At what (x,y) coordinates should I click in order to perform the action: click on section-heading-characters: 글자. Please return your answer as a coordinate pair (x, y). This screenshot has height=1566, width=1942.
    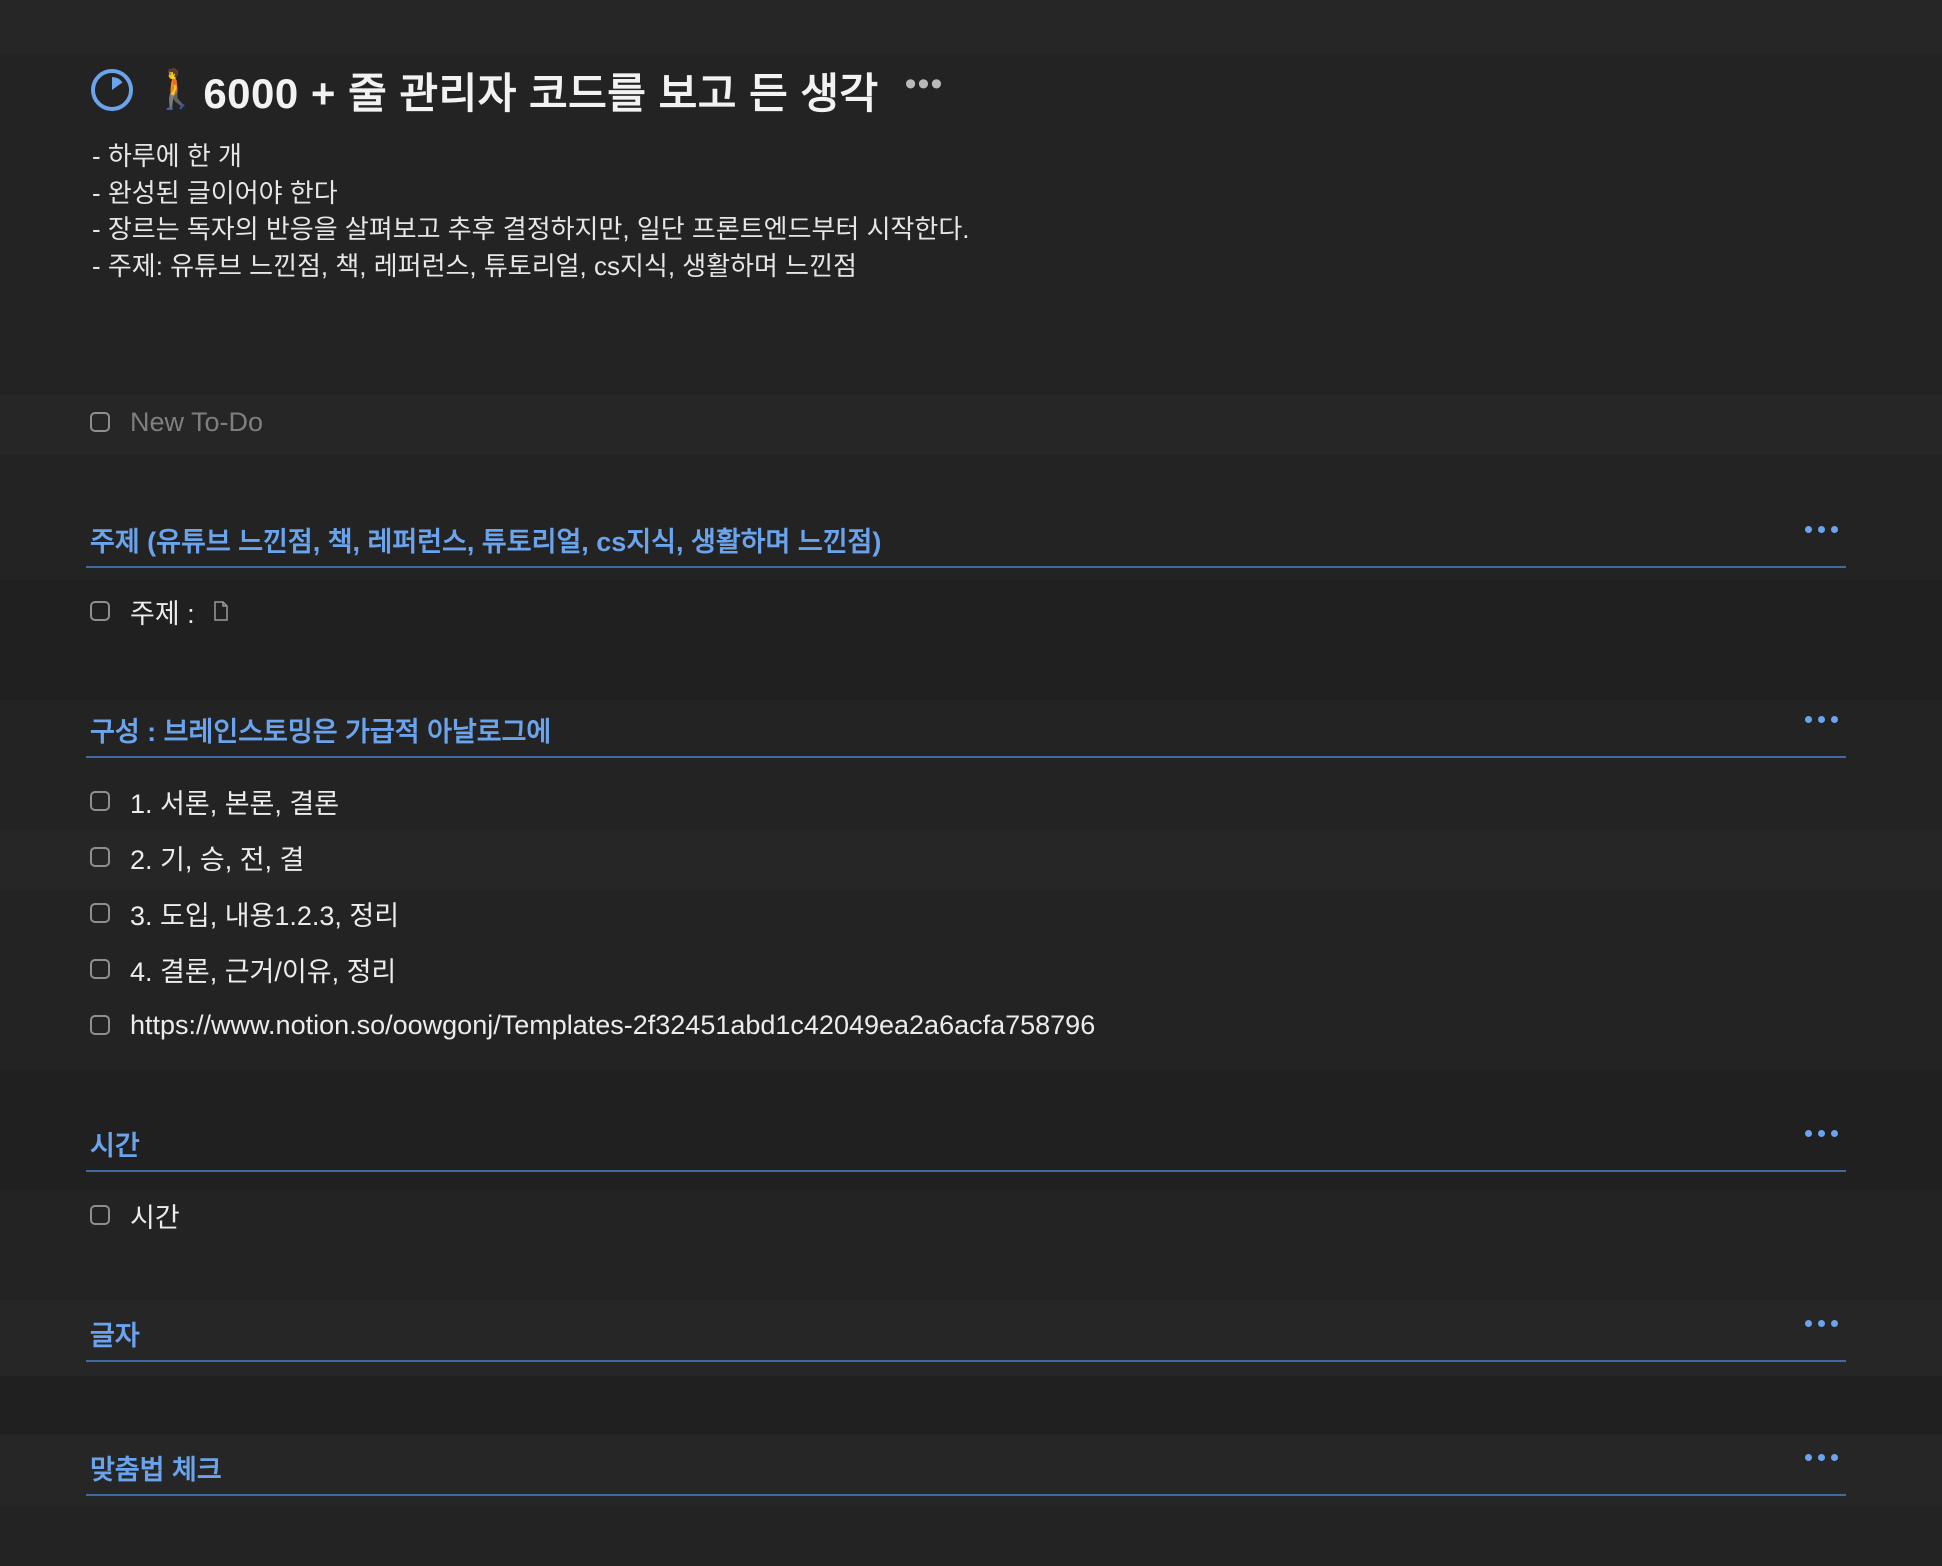
    Looking at the image, I should click on (966, 1334).